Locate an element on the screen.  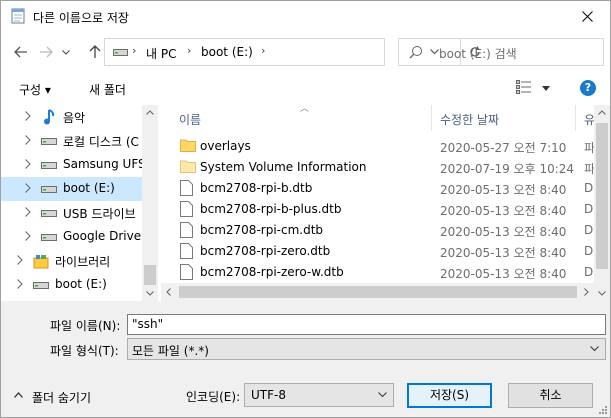
tree-item-label: Google Drive F is located at coordinates (107, 236).